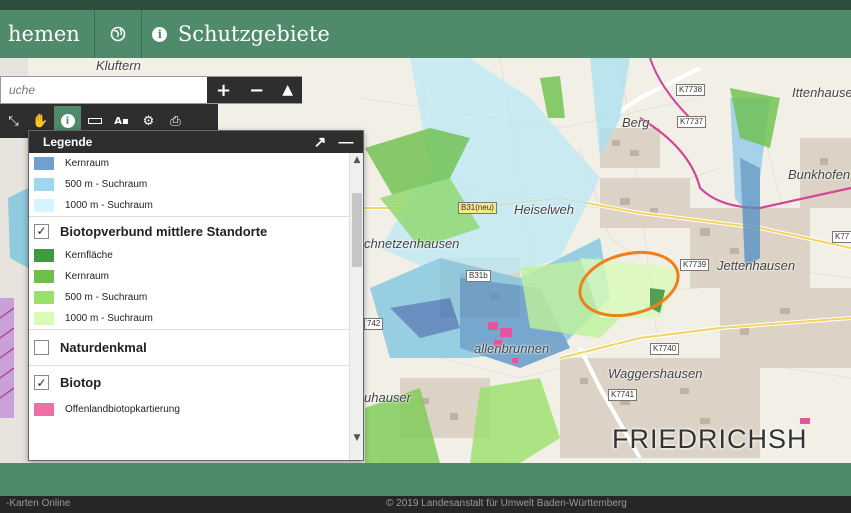 The height and width of the screenshot is (513, 851). I want to click on zoom-out-button: −, so click(256, 90).